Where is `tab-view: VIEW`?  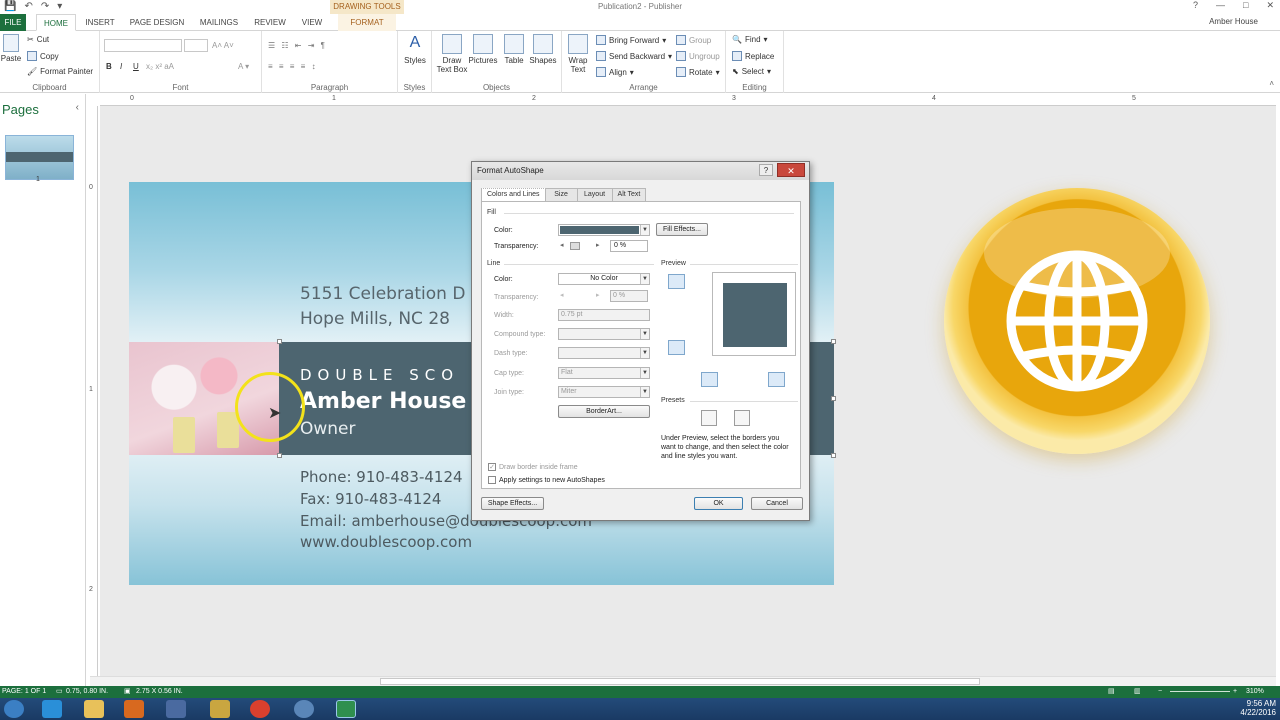
tab-view: VIEW is located at coordinates (312, 22).